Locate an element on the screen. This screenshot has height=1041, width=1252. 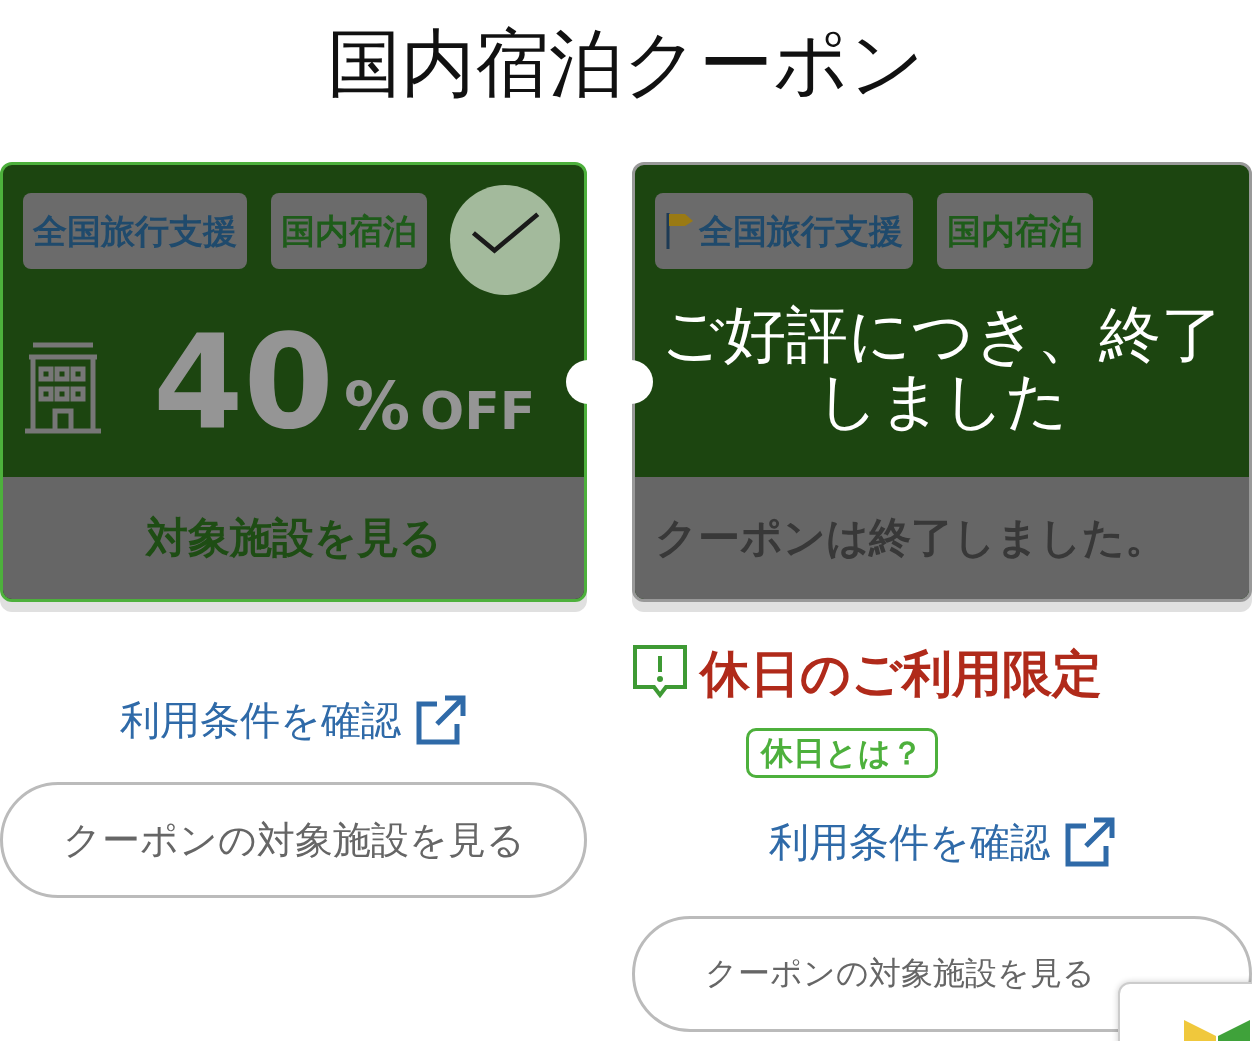
off-label: OFF is located at coordinates (478, 411).